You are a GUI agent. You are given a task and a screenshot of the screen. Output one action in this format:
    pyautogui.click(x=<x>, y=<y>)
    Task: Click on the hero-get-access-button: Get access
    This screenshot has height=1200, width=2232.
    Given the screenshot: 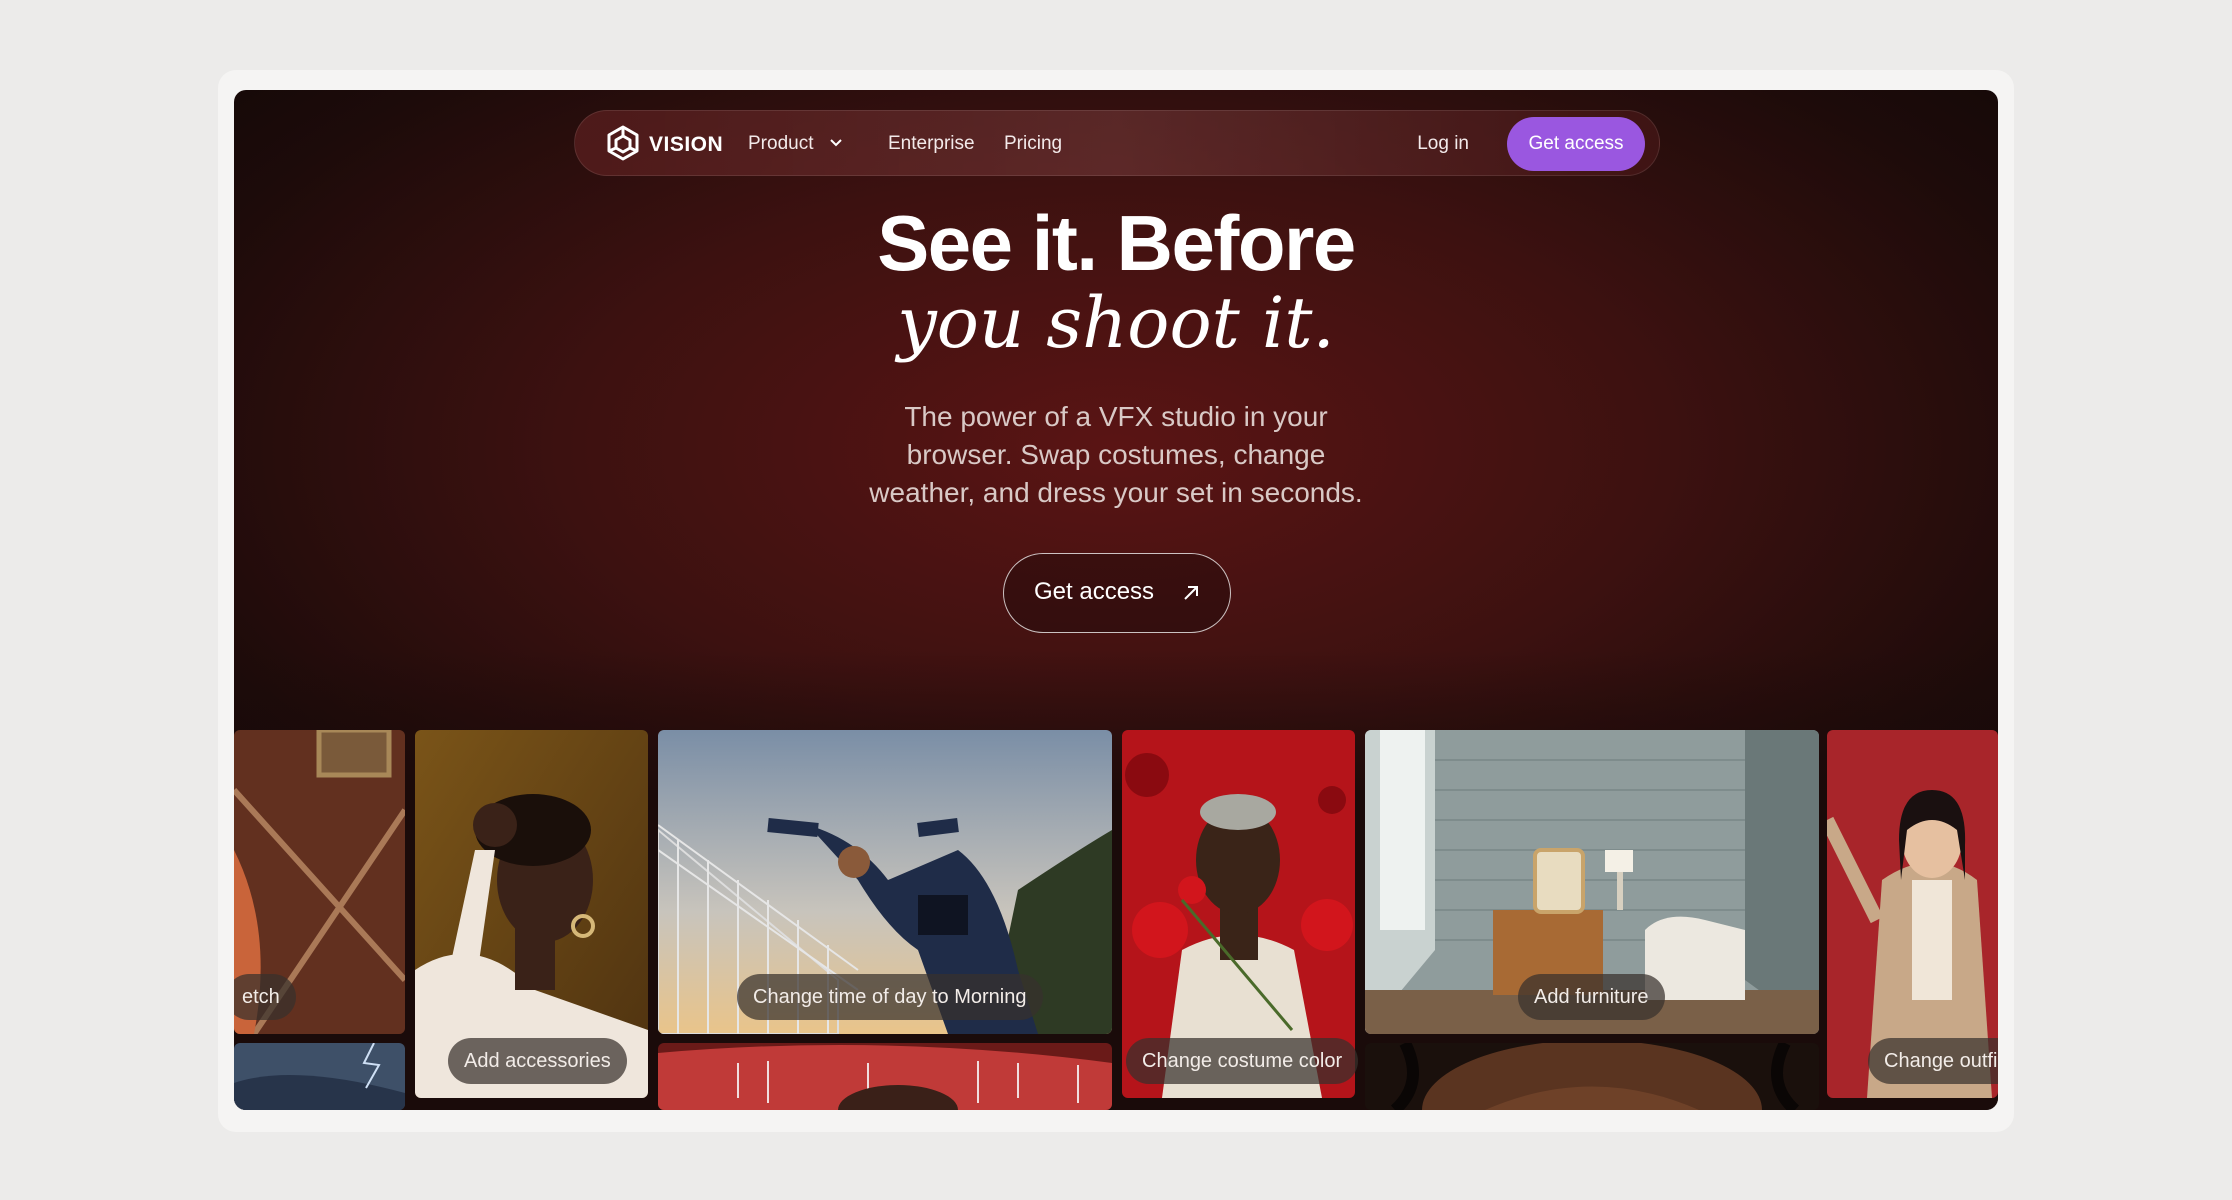 What is the action you would take?
    pyautogui.click(x=1117, y=593)
    